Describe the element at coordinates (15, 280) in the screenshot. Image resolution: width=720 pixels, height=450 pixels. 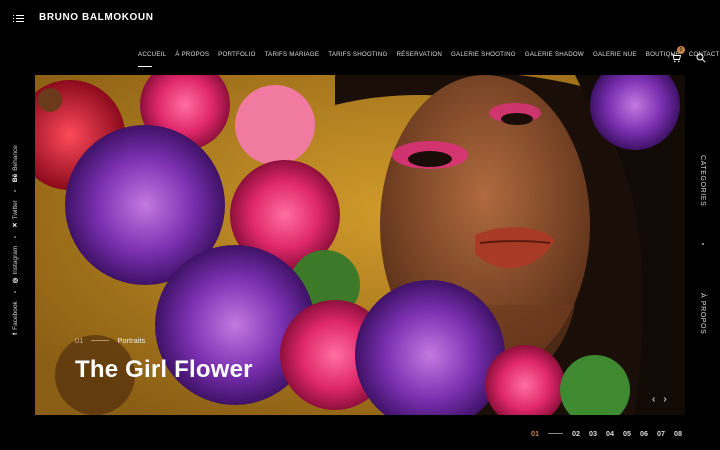
I see `instagram-icon: ◎` at that location.